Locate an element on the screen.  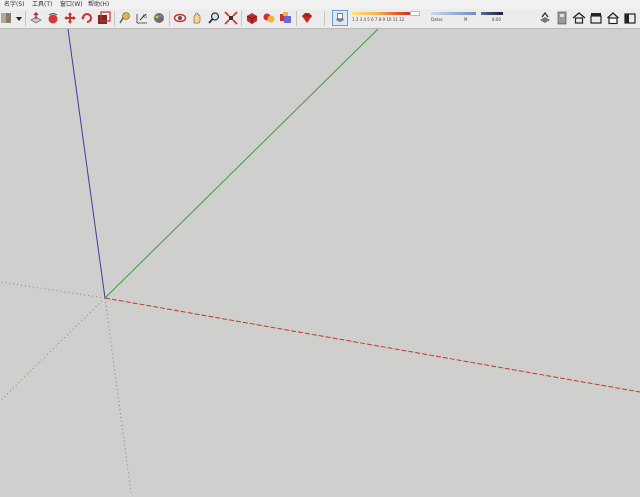
zoom-extents-icon is located at coordinates (231, 18).